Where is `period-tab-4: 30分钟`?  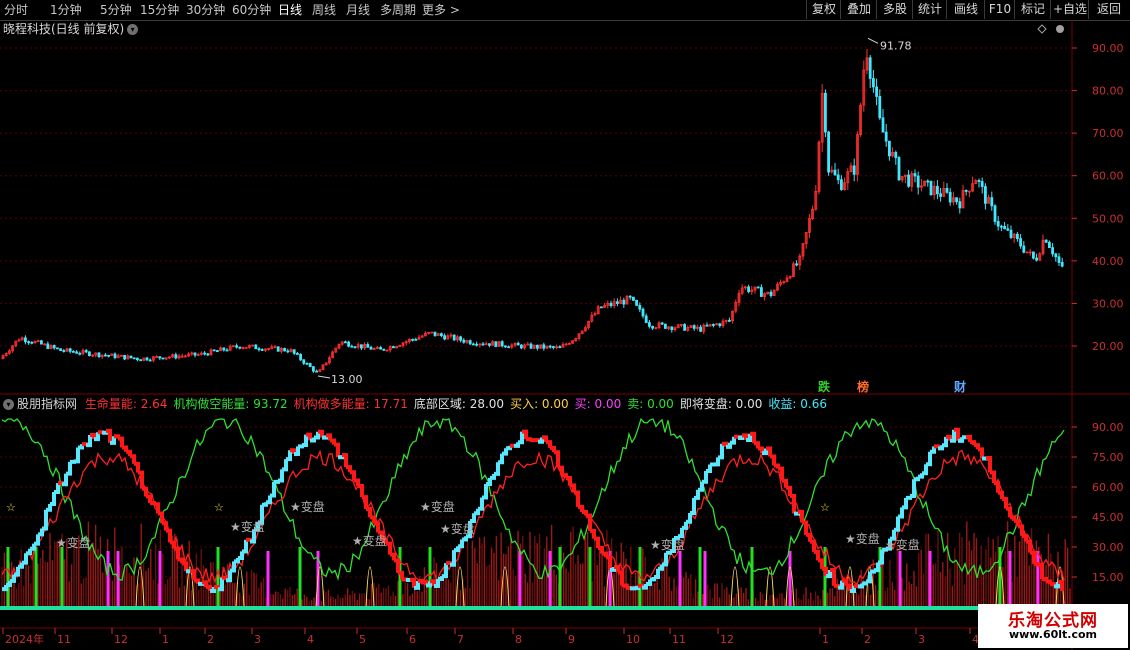
period-tab-4: 30分钟 is located at coordinates (205, 10).